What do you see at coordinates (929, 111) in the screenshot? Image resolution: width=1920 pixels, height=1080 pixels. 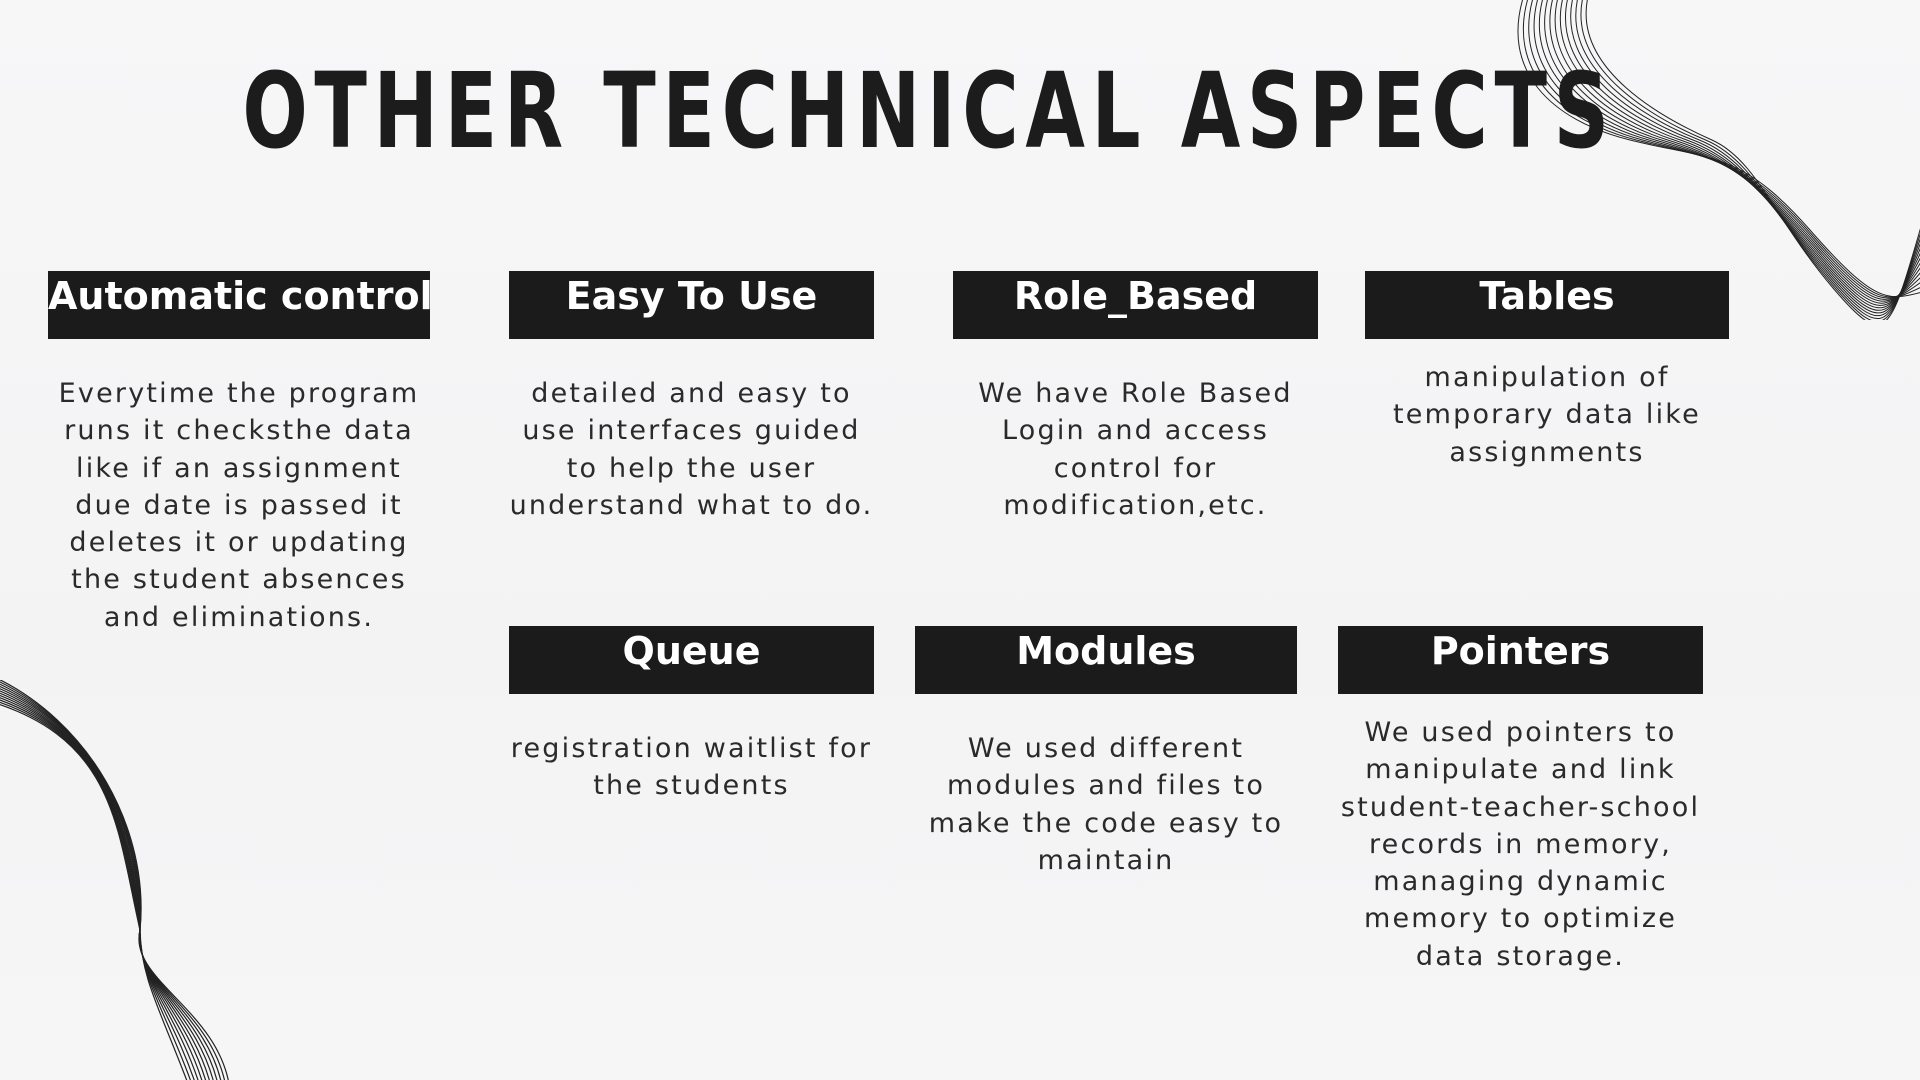 I see `slide-title: OTHER TECHNICAL ASPECTS` at bounding box center [929, 111].